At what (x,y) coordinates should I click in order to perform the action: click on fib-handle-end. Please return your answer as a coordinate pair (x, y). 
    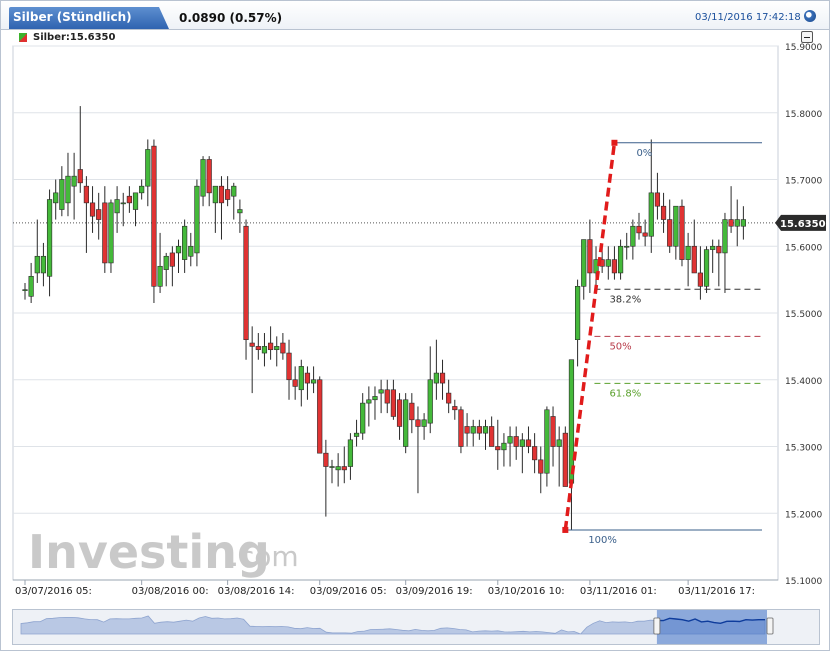
    Looking at the image, I should click on (614, 142).